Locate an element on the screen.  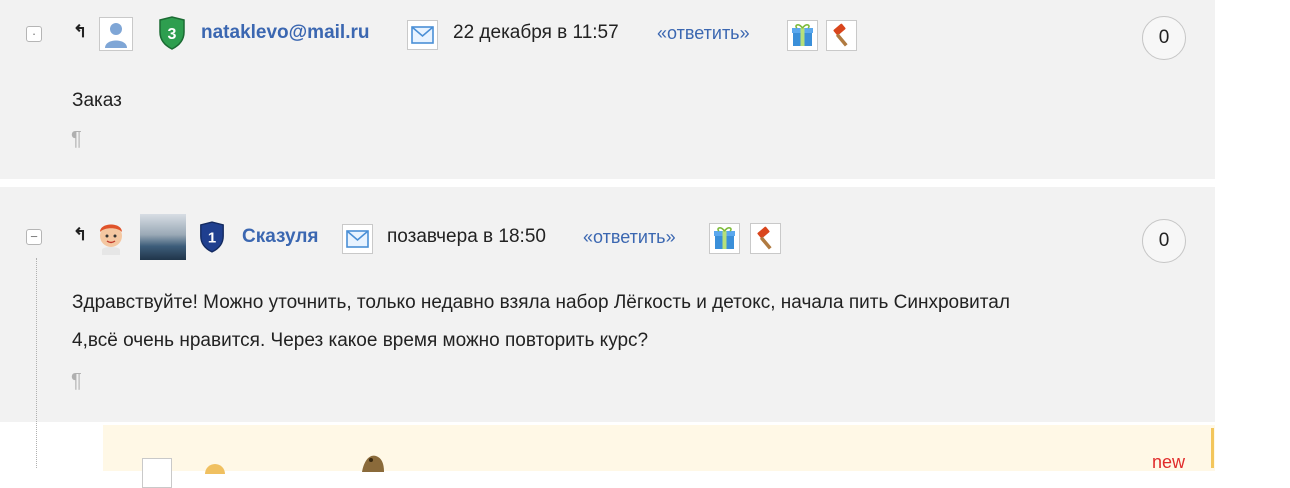
comment-author-link: Сказуля is located at coordinates (280, 237).